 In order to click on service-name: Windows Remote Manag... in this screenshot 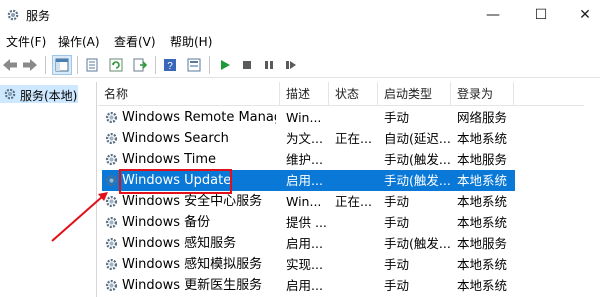, I will do `click(199, 117)`.